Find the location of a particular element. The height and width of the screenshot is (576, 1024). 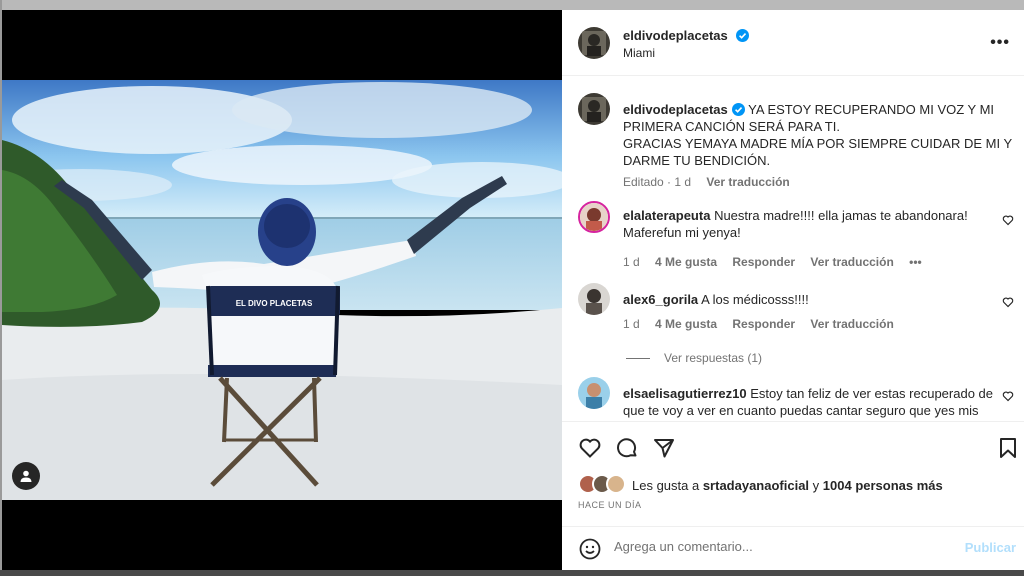

likes-count: 1004 personas más is located at coordinates (883, 485).